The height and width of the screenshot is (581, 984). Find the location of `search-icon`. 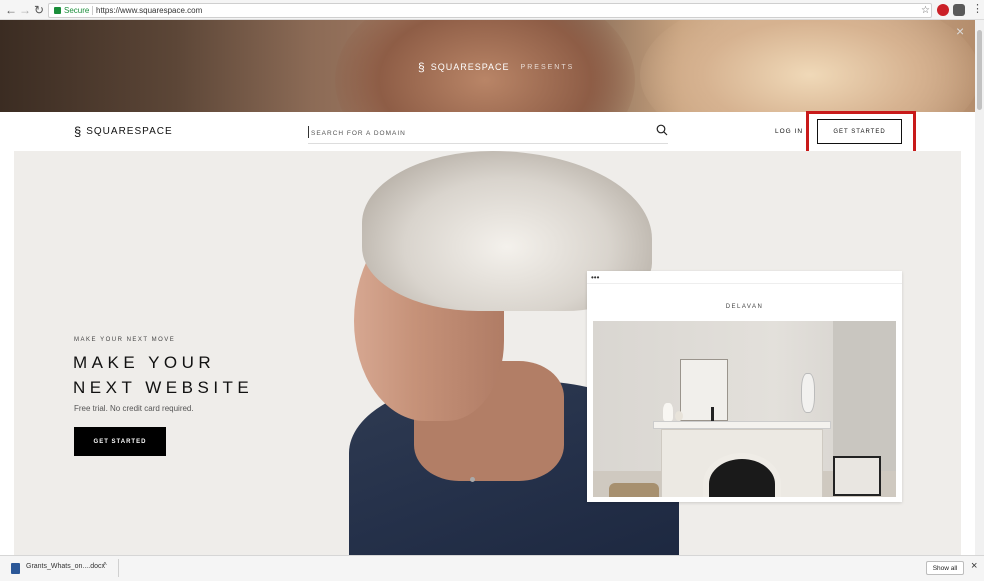

search-icon is located at coordinates (662, 130).